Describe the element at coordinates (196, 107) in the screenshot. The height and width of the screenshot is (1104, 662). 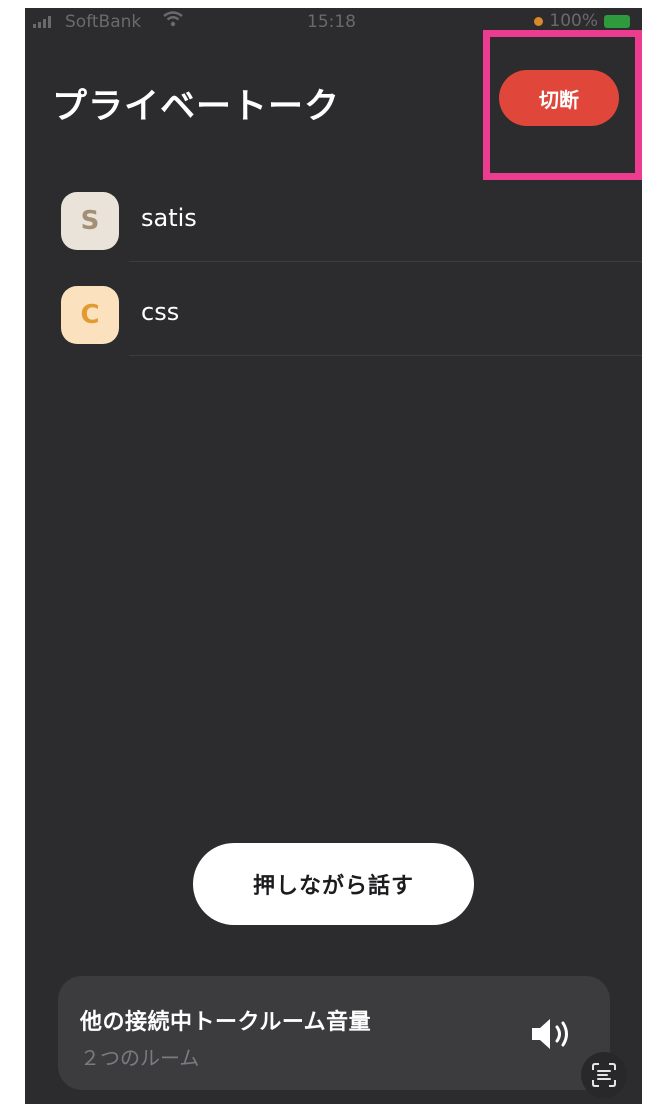
I see `page-title: プライベートーク` at that location.